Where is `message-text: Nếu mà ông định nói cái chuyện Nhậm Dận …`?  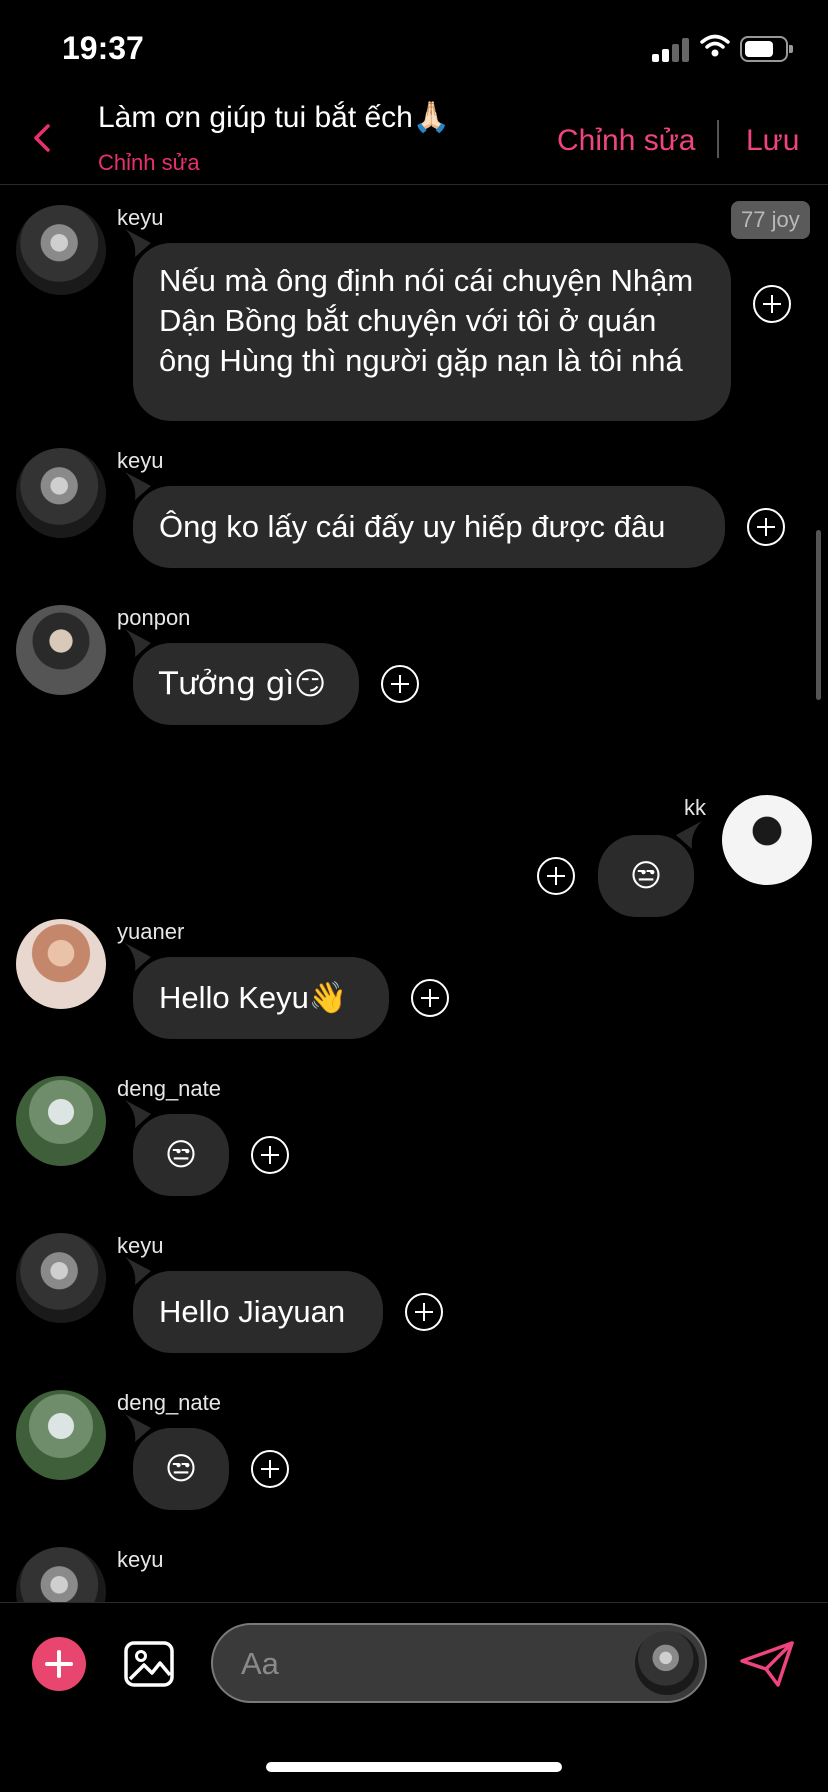
message-text: Nếu mà ông định nói cái chuyện Nhậm Dận … is located at coordinates (426, 320).